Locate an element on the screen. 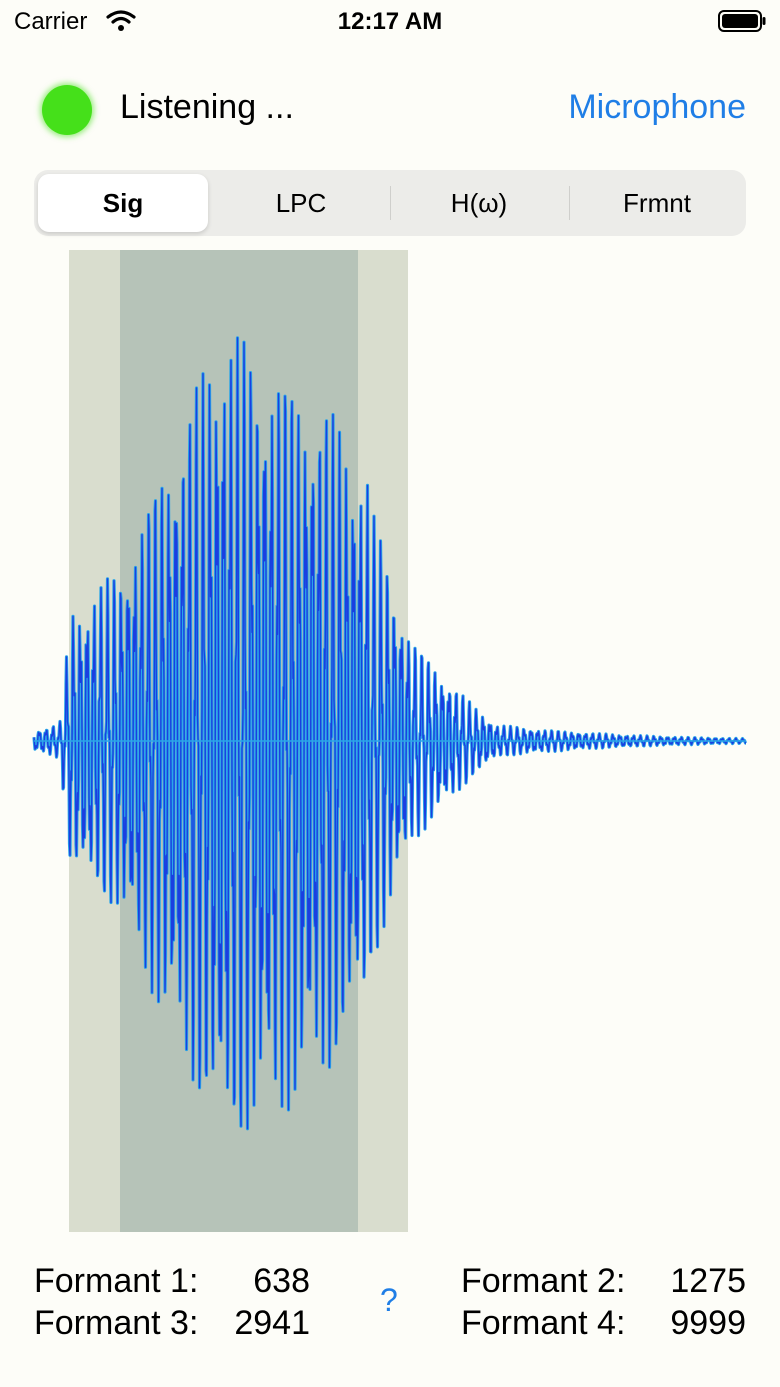  clock: 12:17 AM is located at coordinates (390, 21).